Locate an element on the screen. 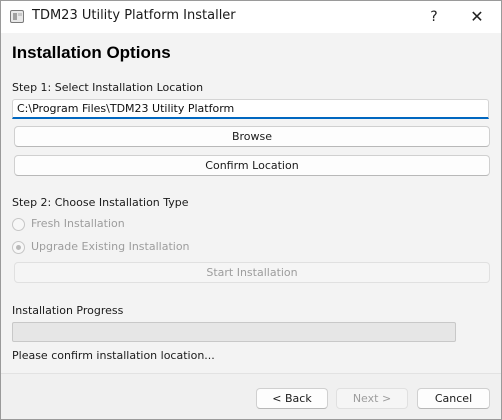 This screenshot has height=420, width=502. window-title: TDM23 Utility Platform Installer is located at coordinates (134, 15).